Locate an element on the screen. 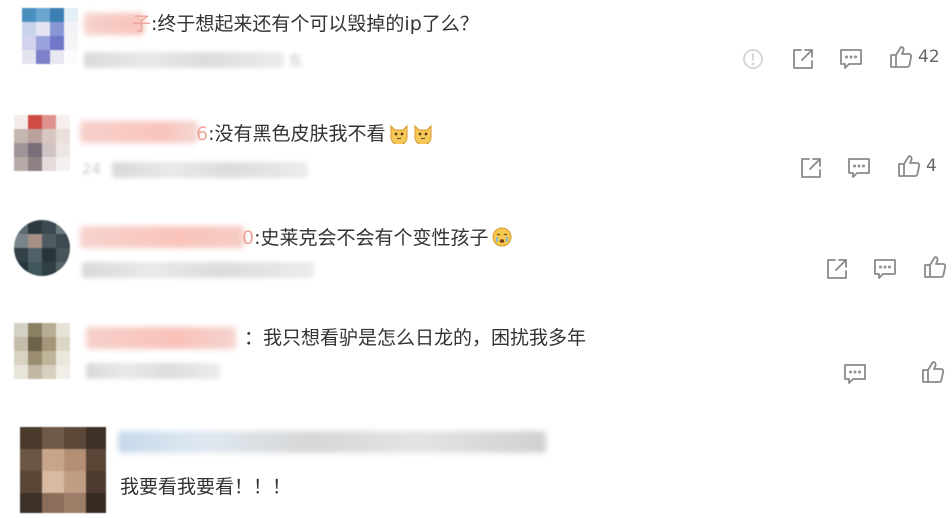 Image resolution: width=952 pixels, height=518 pixels. like-button: 4 is located at coordinates (916, 166).